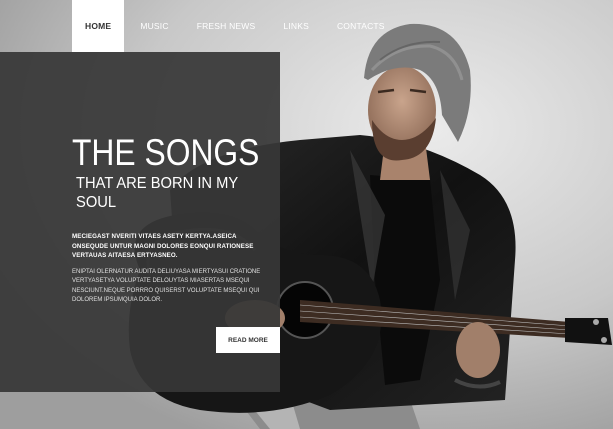 This screenshot has width=613, height=429. Describe the element at coordinates (154, 26) in the screenshot. I see `nav-item-music: MUSIC` at that location.